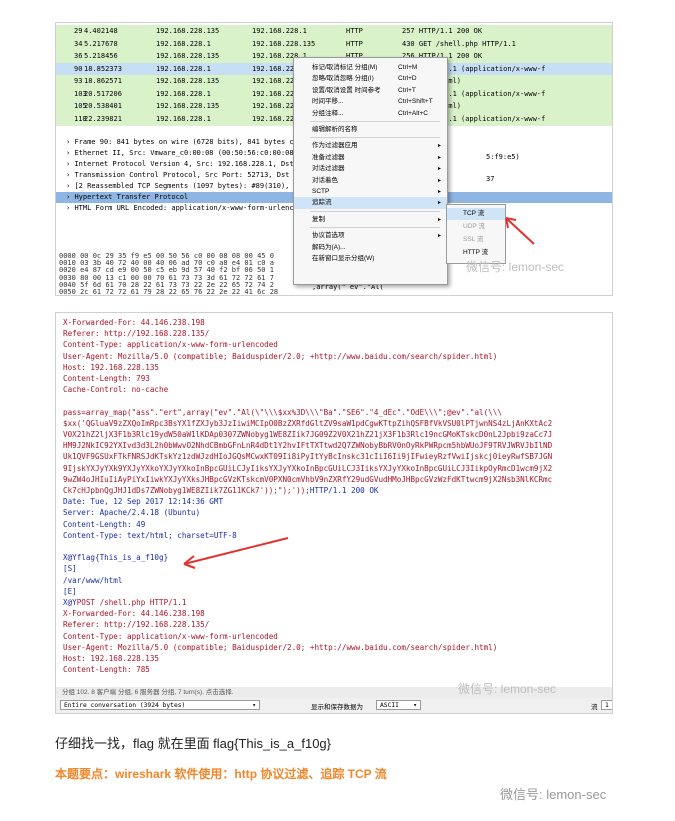 This screenshot has height=821, width=675. I want to click on packet-proto: HTTP, so click(354, 43).